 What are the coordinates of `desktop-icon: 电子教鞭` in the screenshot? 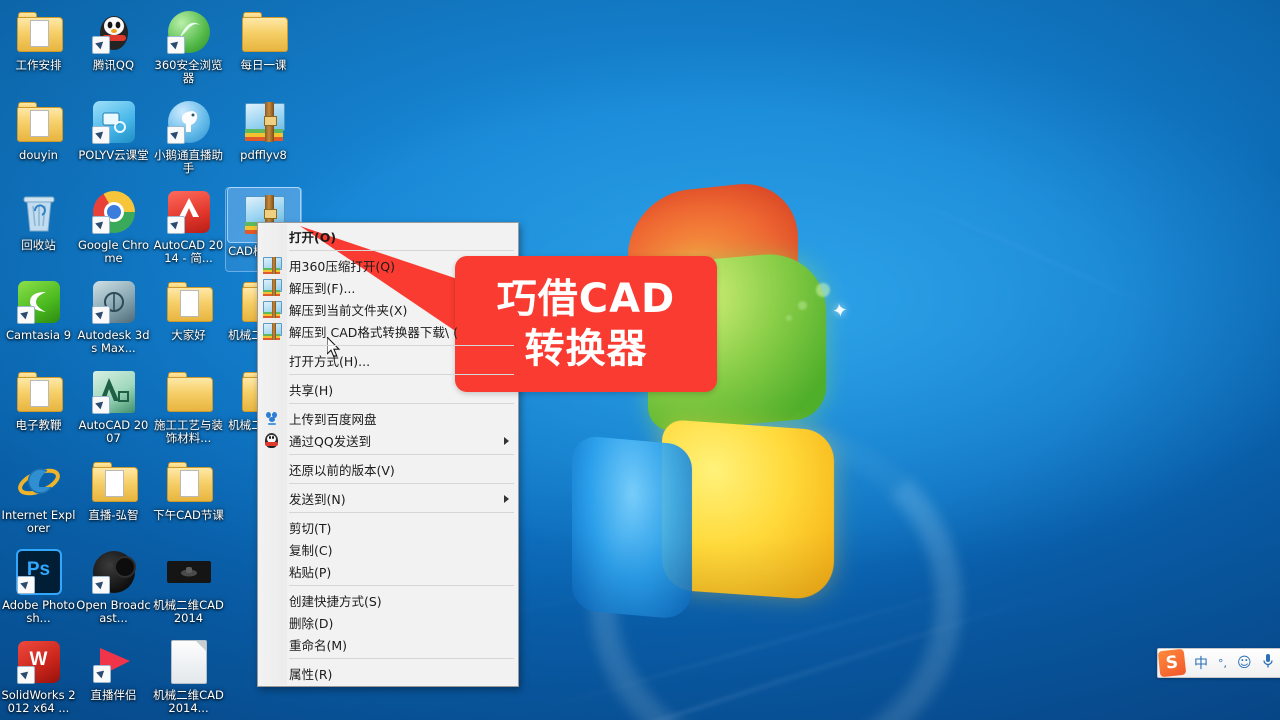 It's located at (38, 400).